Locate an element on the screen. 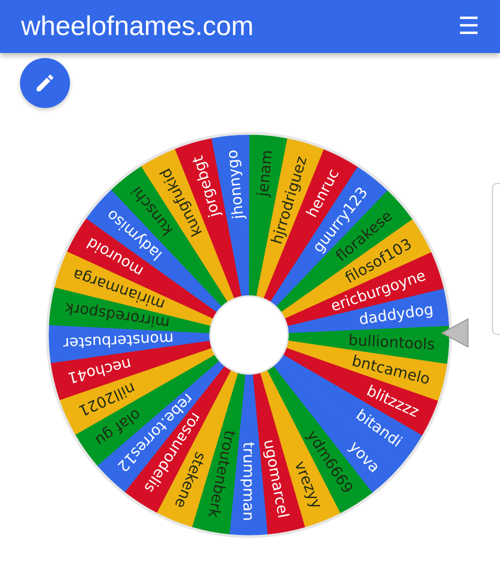 This screenshot has width=500, height=577. wheel-name: trumpman is located at coordinates (248, 482).